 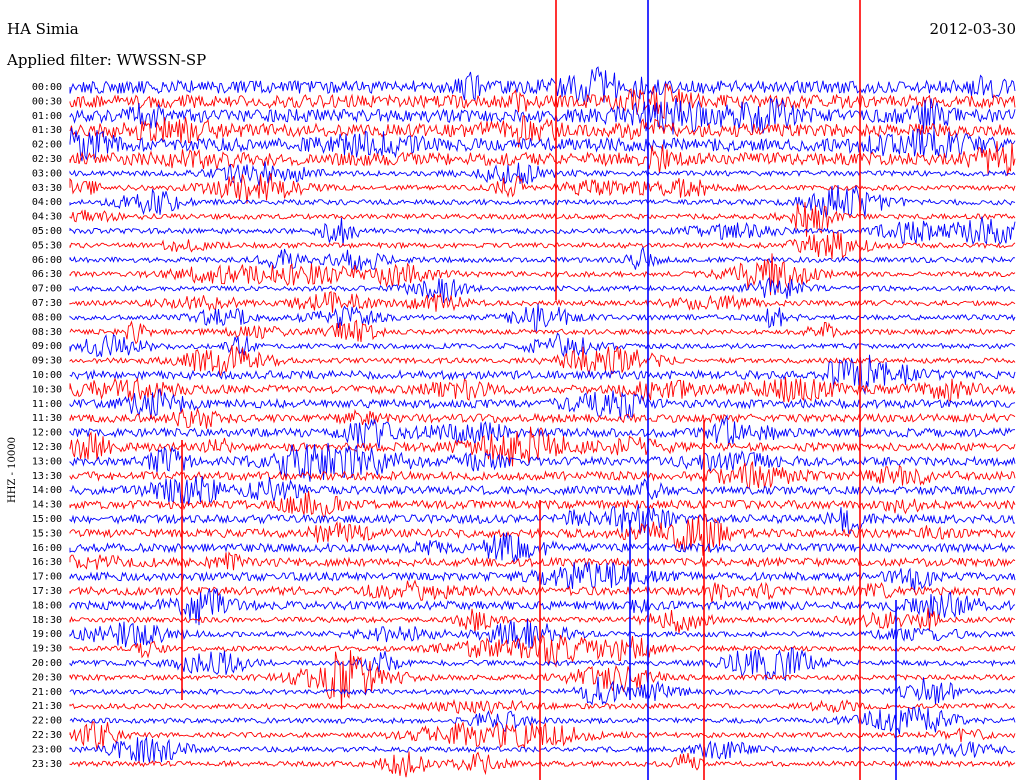 I want to click on time-label: 08:30, so click(x=47, y=332).